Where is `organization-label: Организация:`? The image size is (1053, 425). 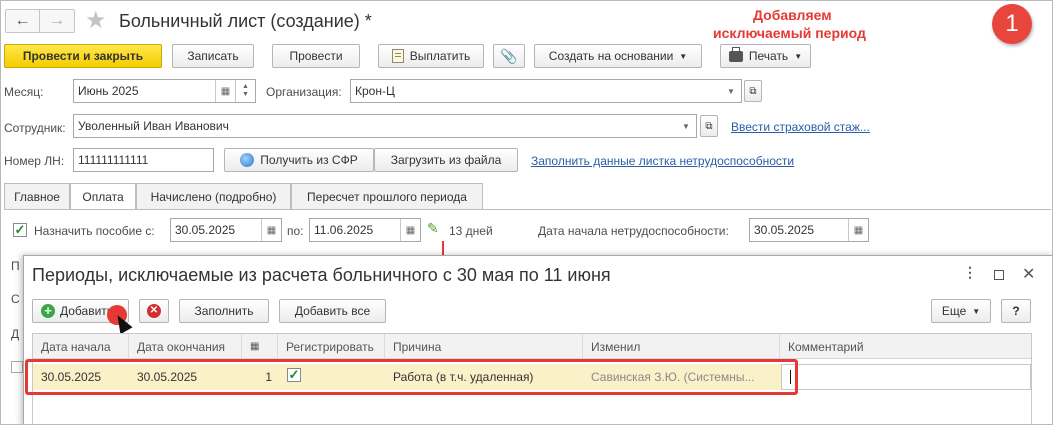
organization-label: Организация: is located at coordinates (304, 92).